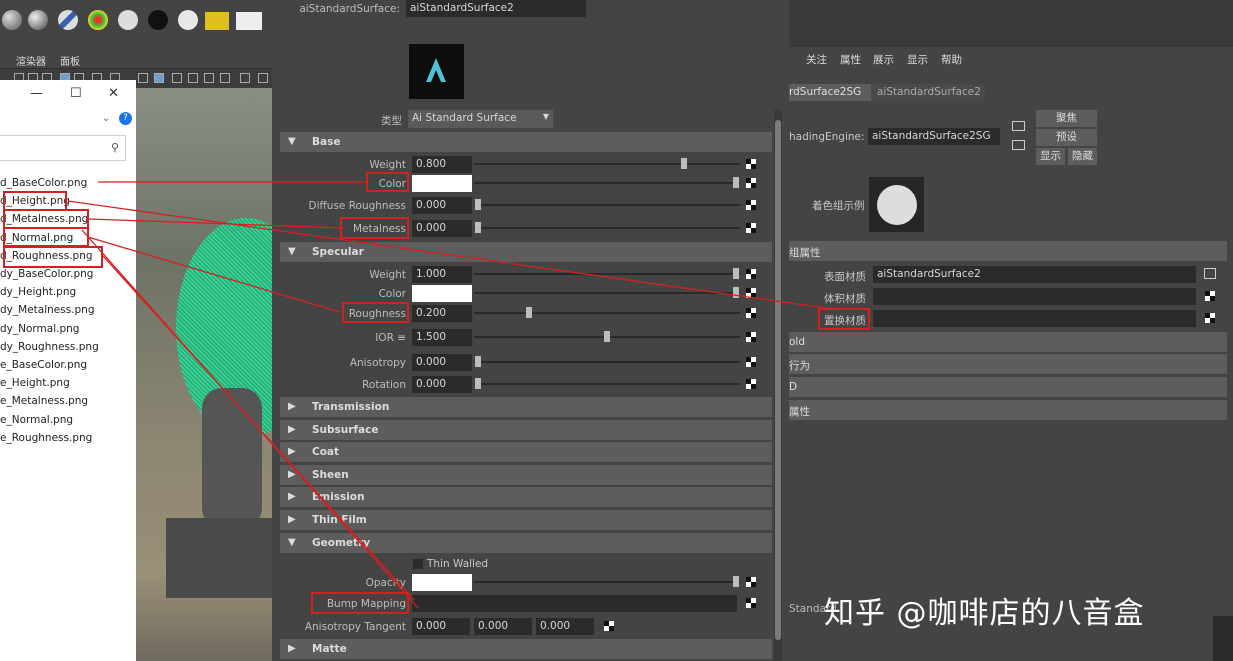 Image resolution: width=1233 pixels, height=661 pixels. Describe the element at coordinates (984, 613) in the screenshot. I see `watermark: 知乎 @咖啡店的八音盒` at that location.